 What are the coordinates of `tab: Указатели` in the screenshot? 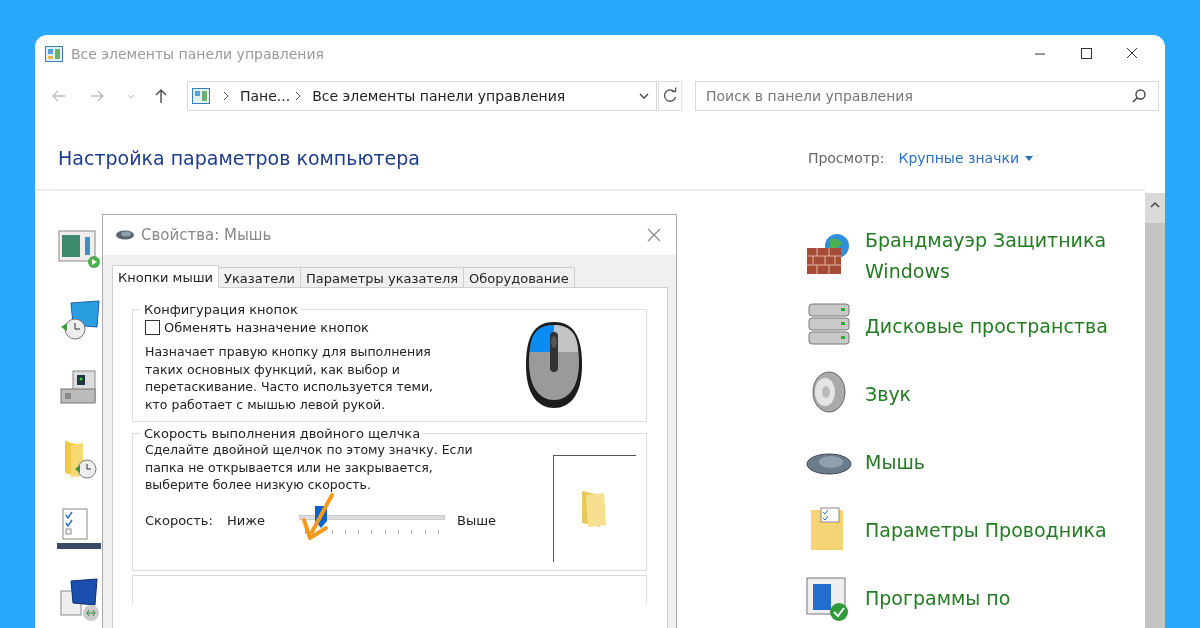 It's located at (260, 277).